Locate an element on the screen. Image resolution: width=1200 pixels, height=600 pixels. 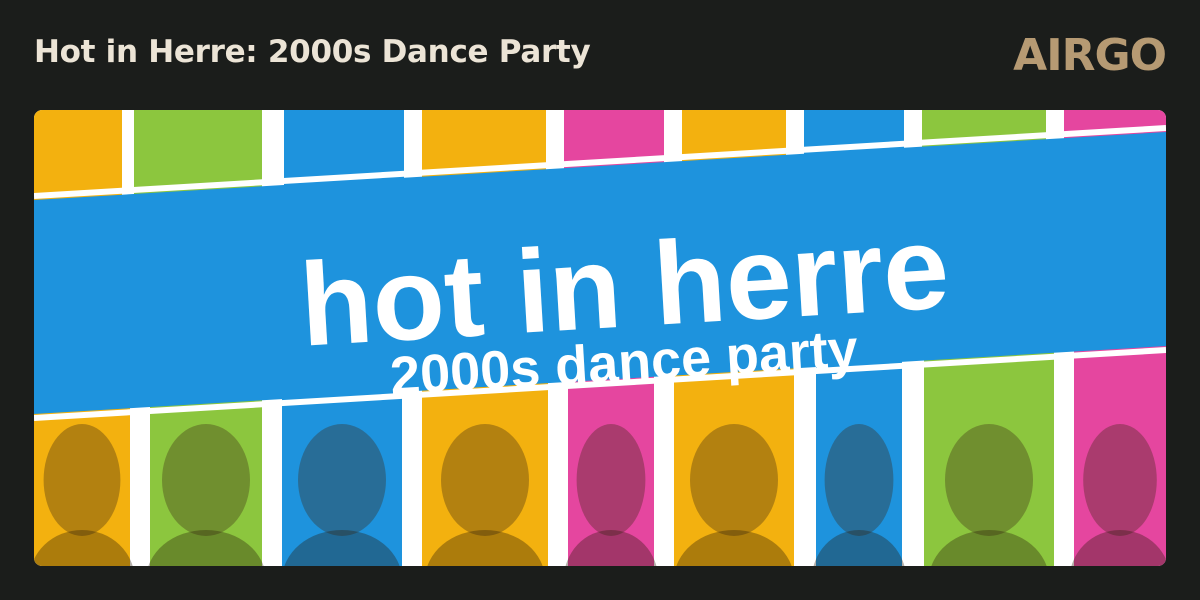
portrait-1-icon is located at coordinates (82, 480).